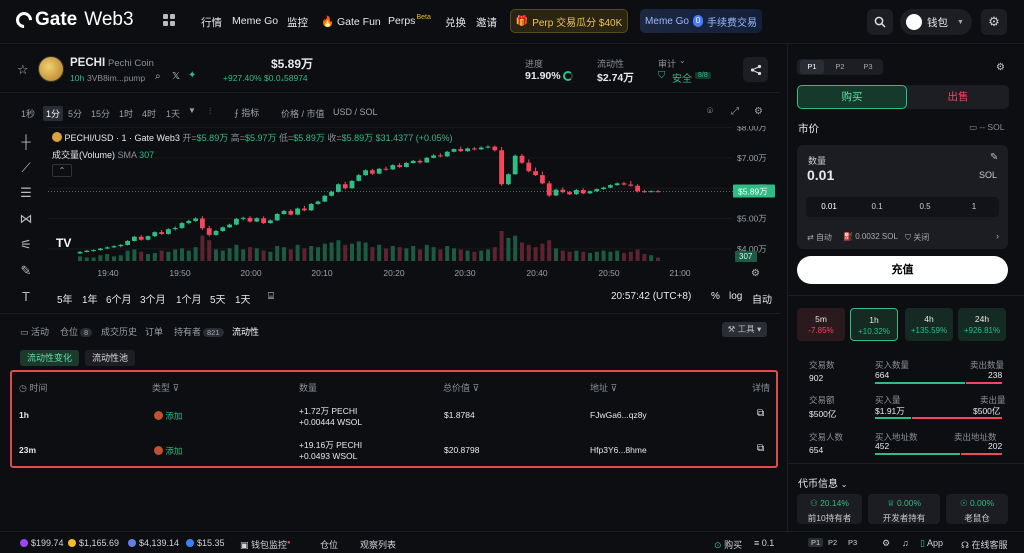  What do you see at coordinates (715, 296) in the screenshot?
I see `percent-toggle: %` at bounding box center [715, 296].